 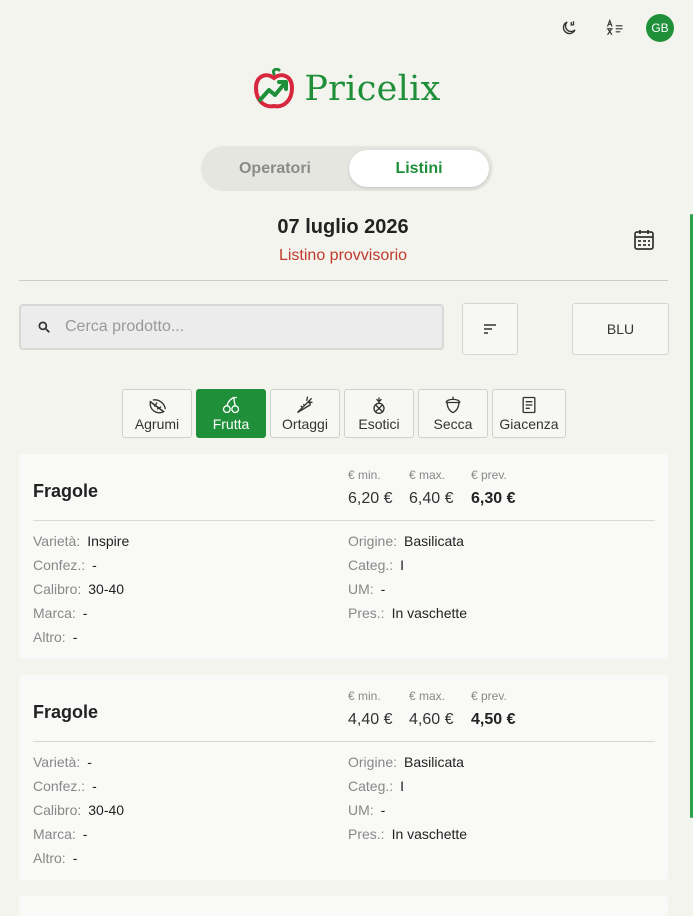 What do you see at coordinates (370, 719) in the screenshot?
I see `price-min: 4,40 €` at bounding box center [370, 719].